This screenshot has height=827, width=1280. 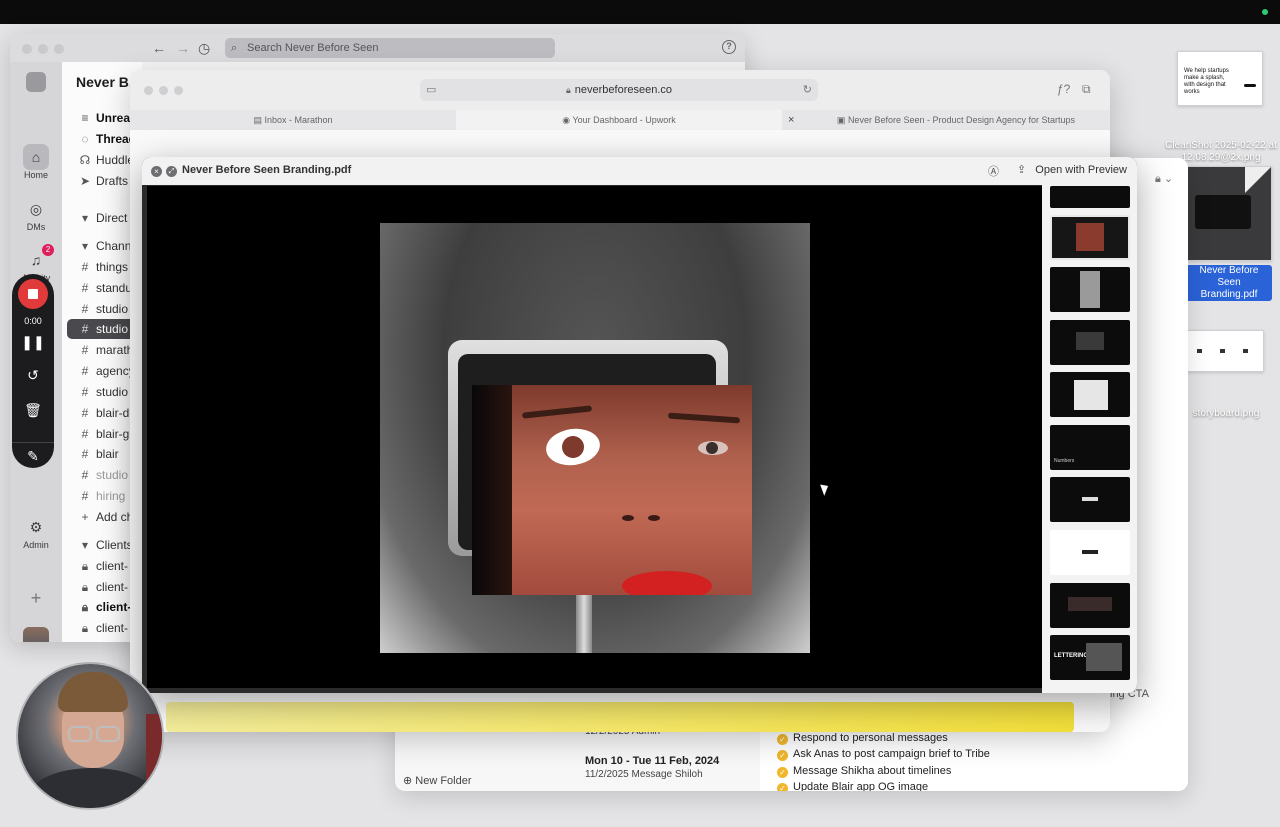 What do you see at coordinates (36, 532) in the screenshot?
I see `rail-admin: ⚙ Admin` at bounding box center [36, 532].